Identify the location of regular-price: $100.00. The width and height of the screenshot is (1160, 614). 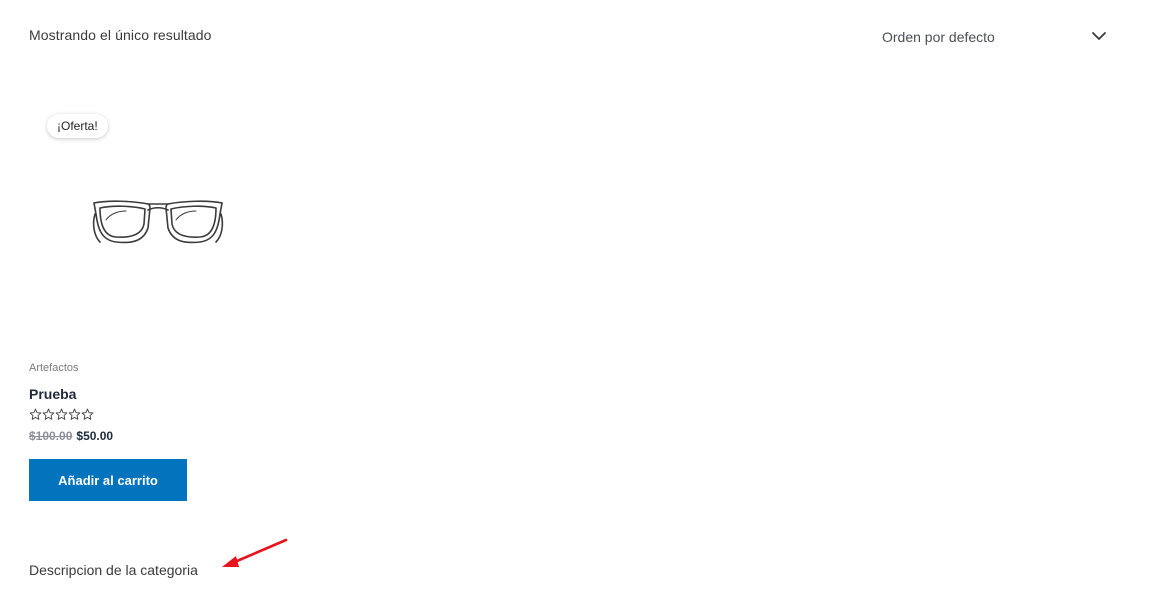
(51, 436).